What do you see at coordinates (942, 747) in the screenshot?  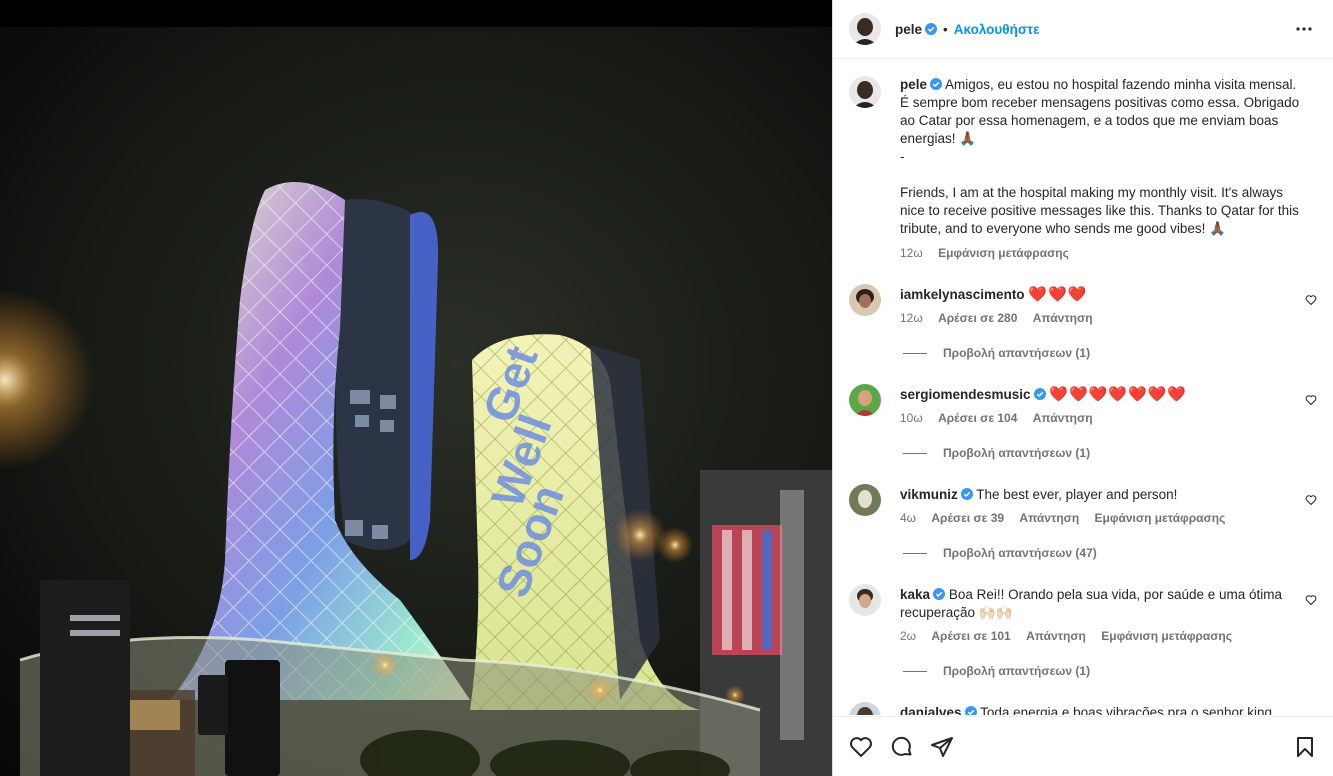 I see `share-icon` at bounding box center [942, 747].